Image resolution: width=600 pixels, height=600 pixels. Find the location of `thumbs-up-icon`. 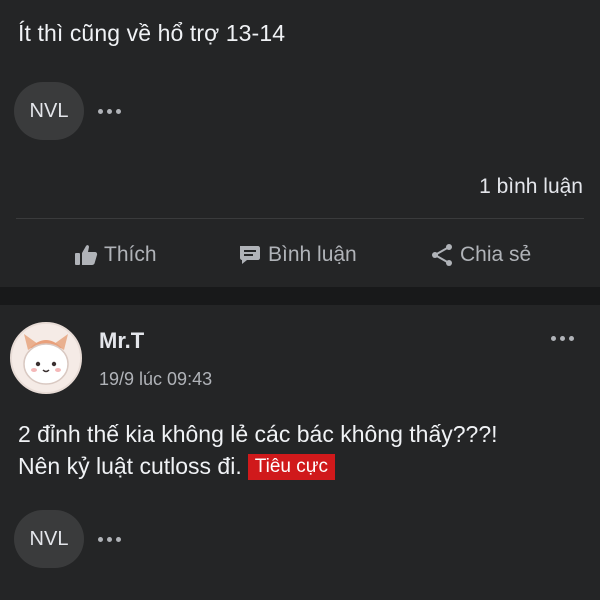

thumbs-up-icon is located at coordinates (86, 255).